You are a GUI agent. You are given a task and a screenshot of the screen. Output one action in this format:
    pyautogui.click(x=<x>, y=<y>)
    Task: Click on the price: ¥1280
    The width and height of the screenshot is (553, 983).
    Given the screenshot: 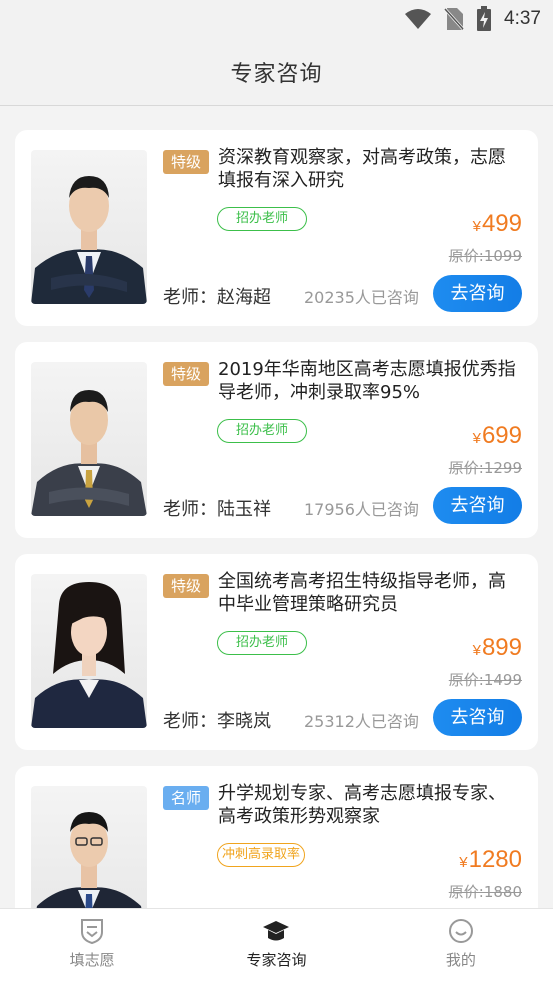 What is the action you would take?
    pyautogui.click(x=490, y=860)
    